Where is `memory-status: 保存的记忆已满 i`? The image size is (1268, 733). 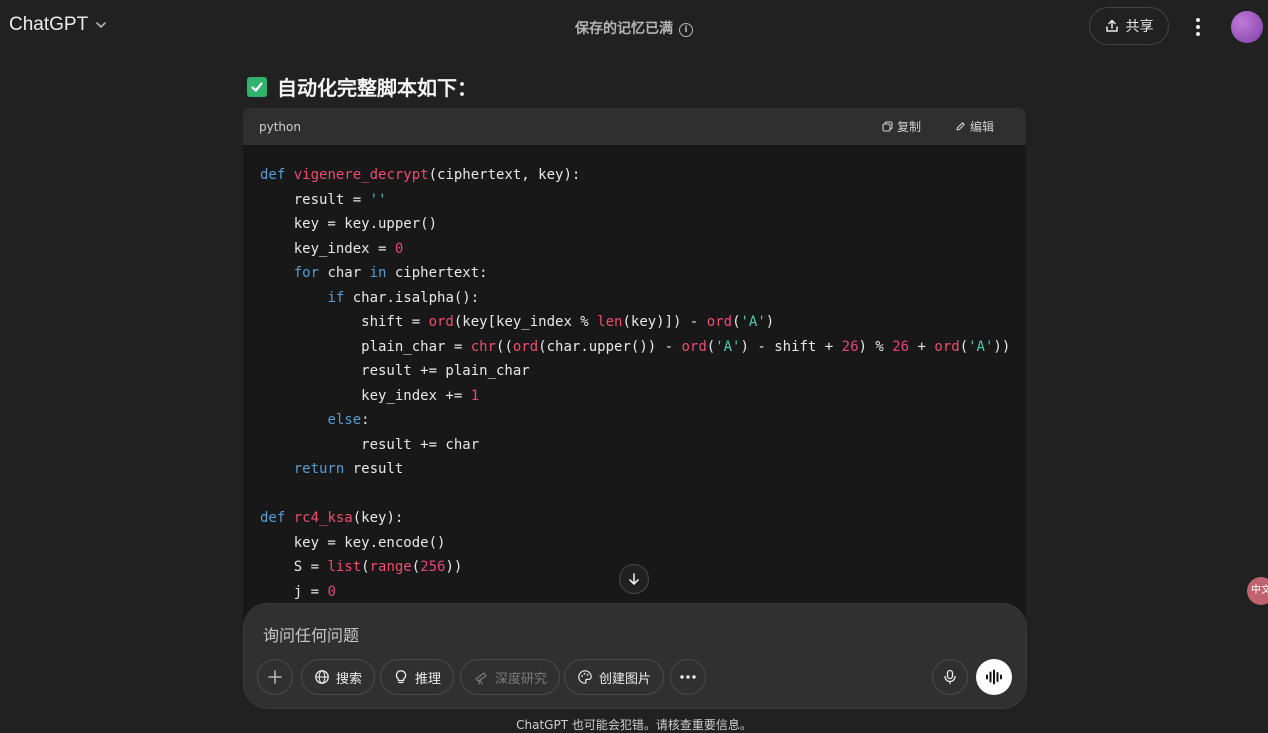
memory-status: 保存的记忆已满 i is located at coordinates (634, 28).